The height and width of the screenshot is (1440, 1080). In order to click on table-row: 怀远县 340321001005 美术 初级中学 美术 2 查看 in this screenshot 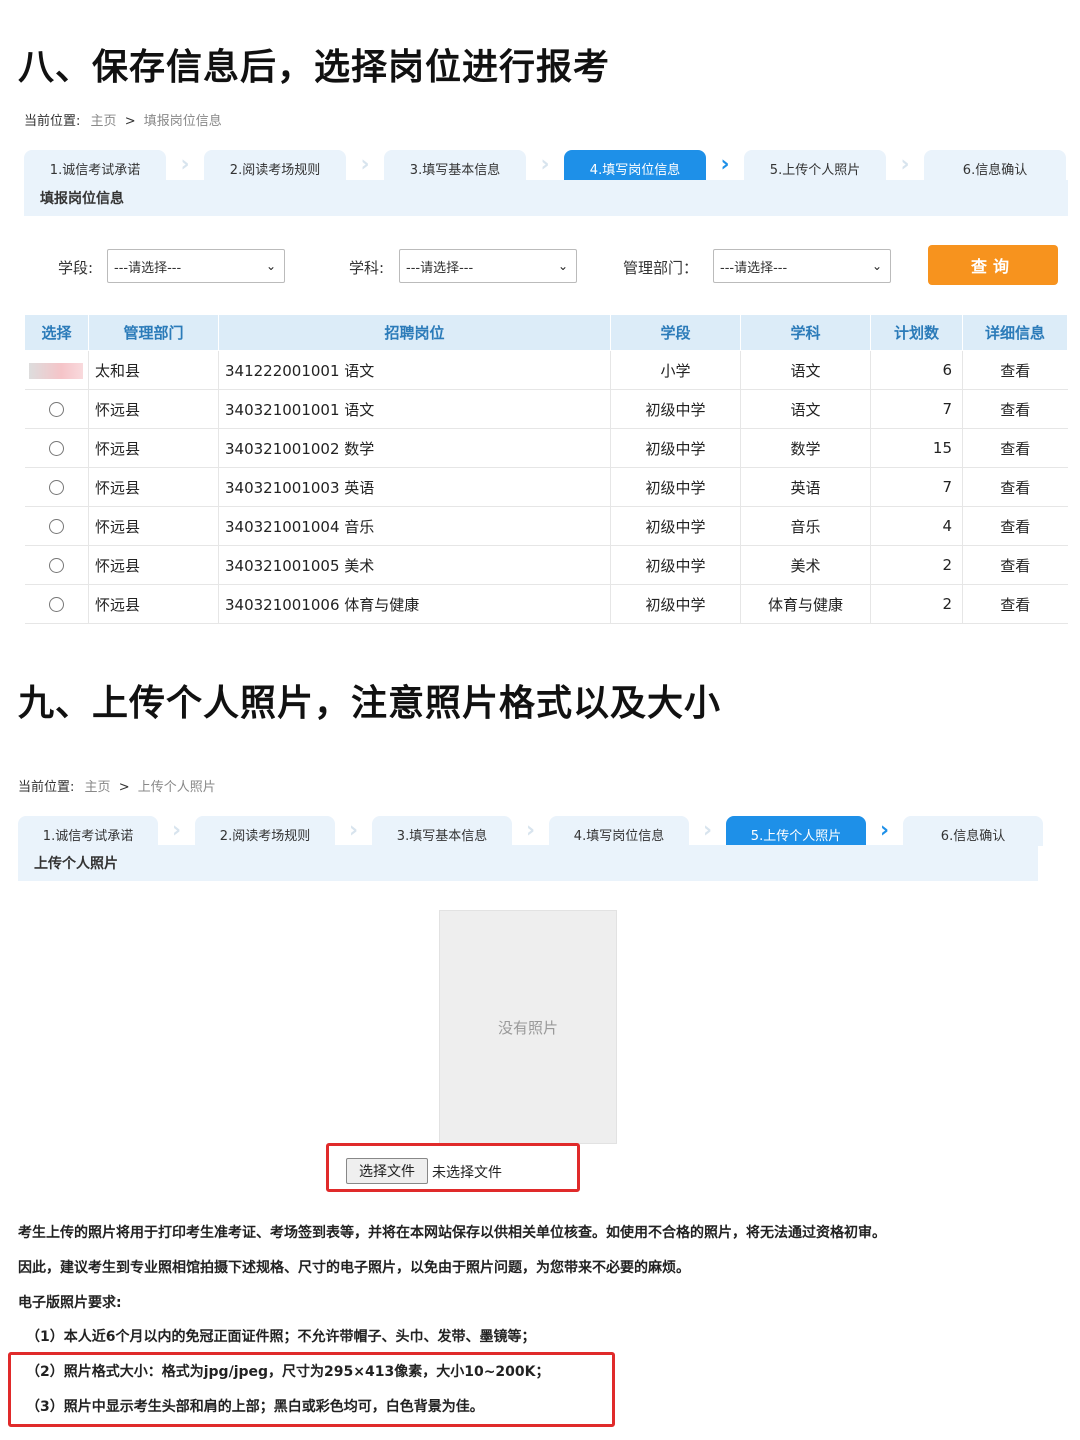, I will do `click(546, 565)`.